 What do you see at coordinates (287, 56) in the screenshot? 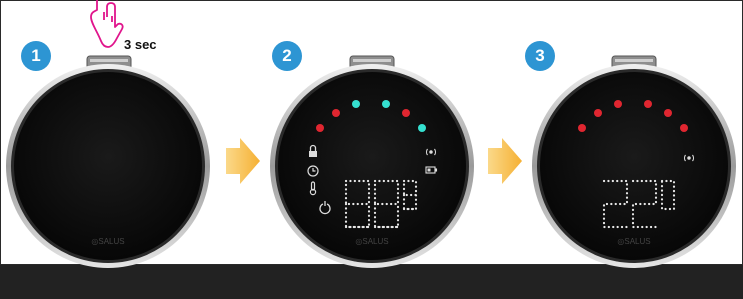
I see `step-badge-2: 2` at bounding box center [287, 56].